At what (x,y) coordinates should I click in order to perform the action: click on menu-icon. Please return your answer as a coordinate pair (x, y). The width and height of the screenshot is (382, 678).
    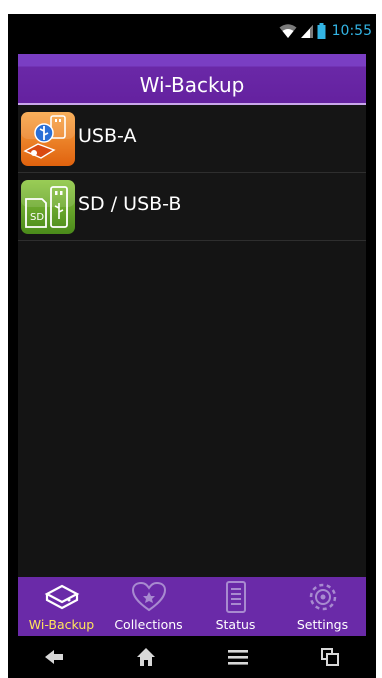
    Looking at the image, I should click on (238, 657).